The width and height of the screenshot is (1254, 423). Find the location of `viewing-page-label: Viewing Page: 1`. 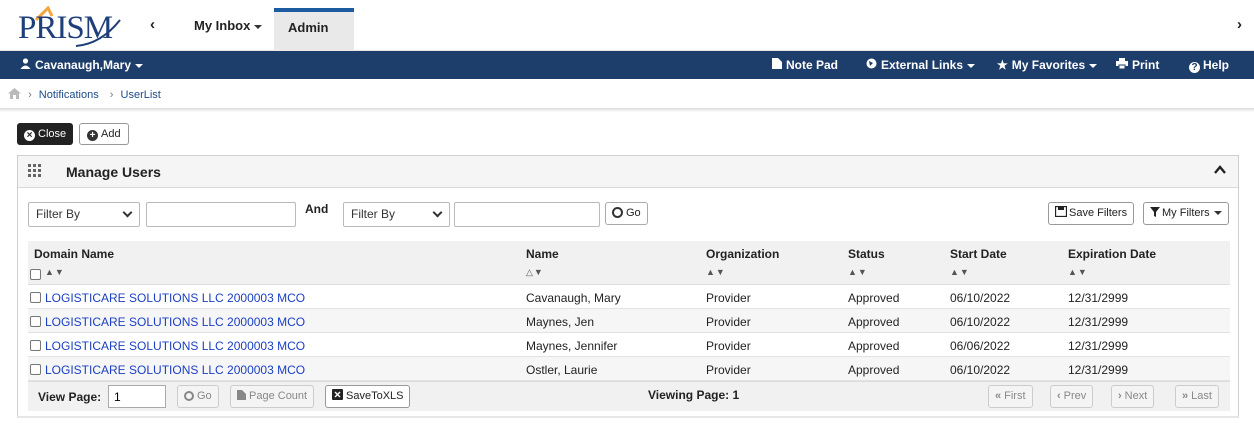

viewing-page-label: Viewing Page: 1 is located at coordinates (694, 395).